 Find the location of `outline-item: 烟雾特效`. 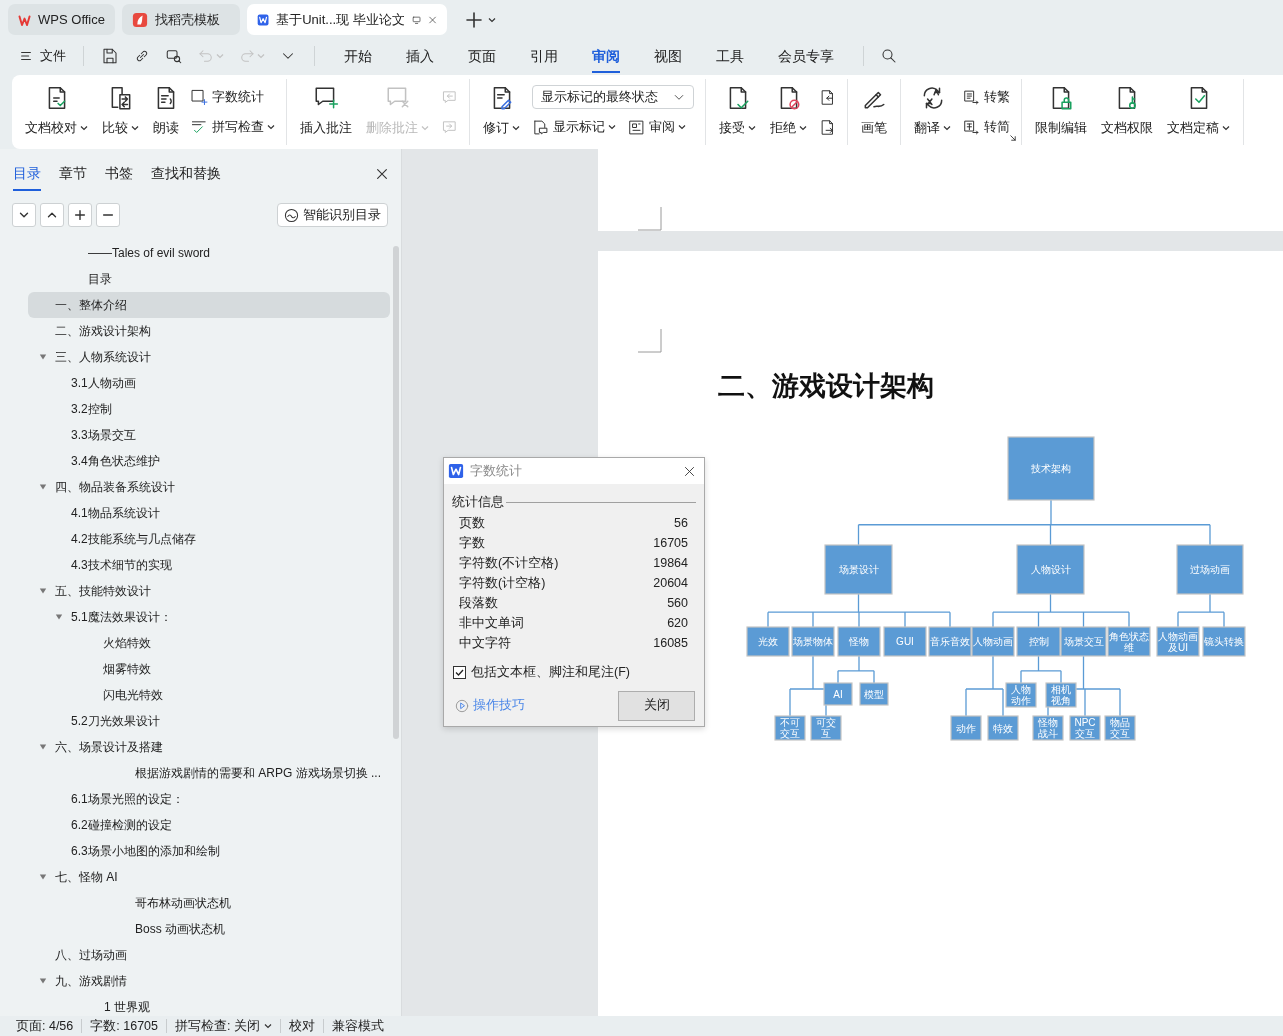

outline-item: 烟雾特效 is located at coordinates (209, 669).